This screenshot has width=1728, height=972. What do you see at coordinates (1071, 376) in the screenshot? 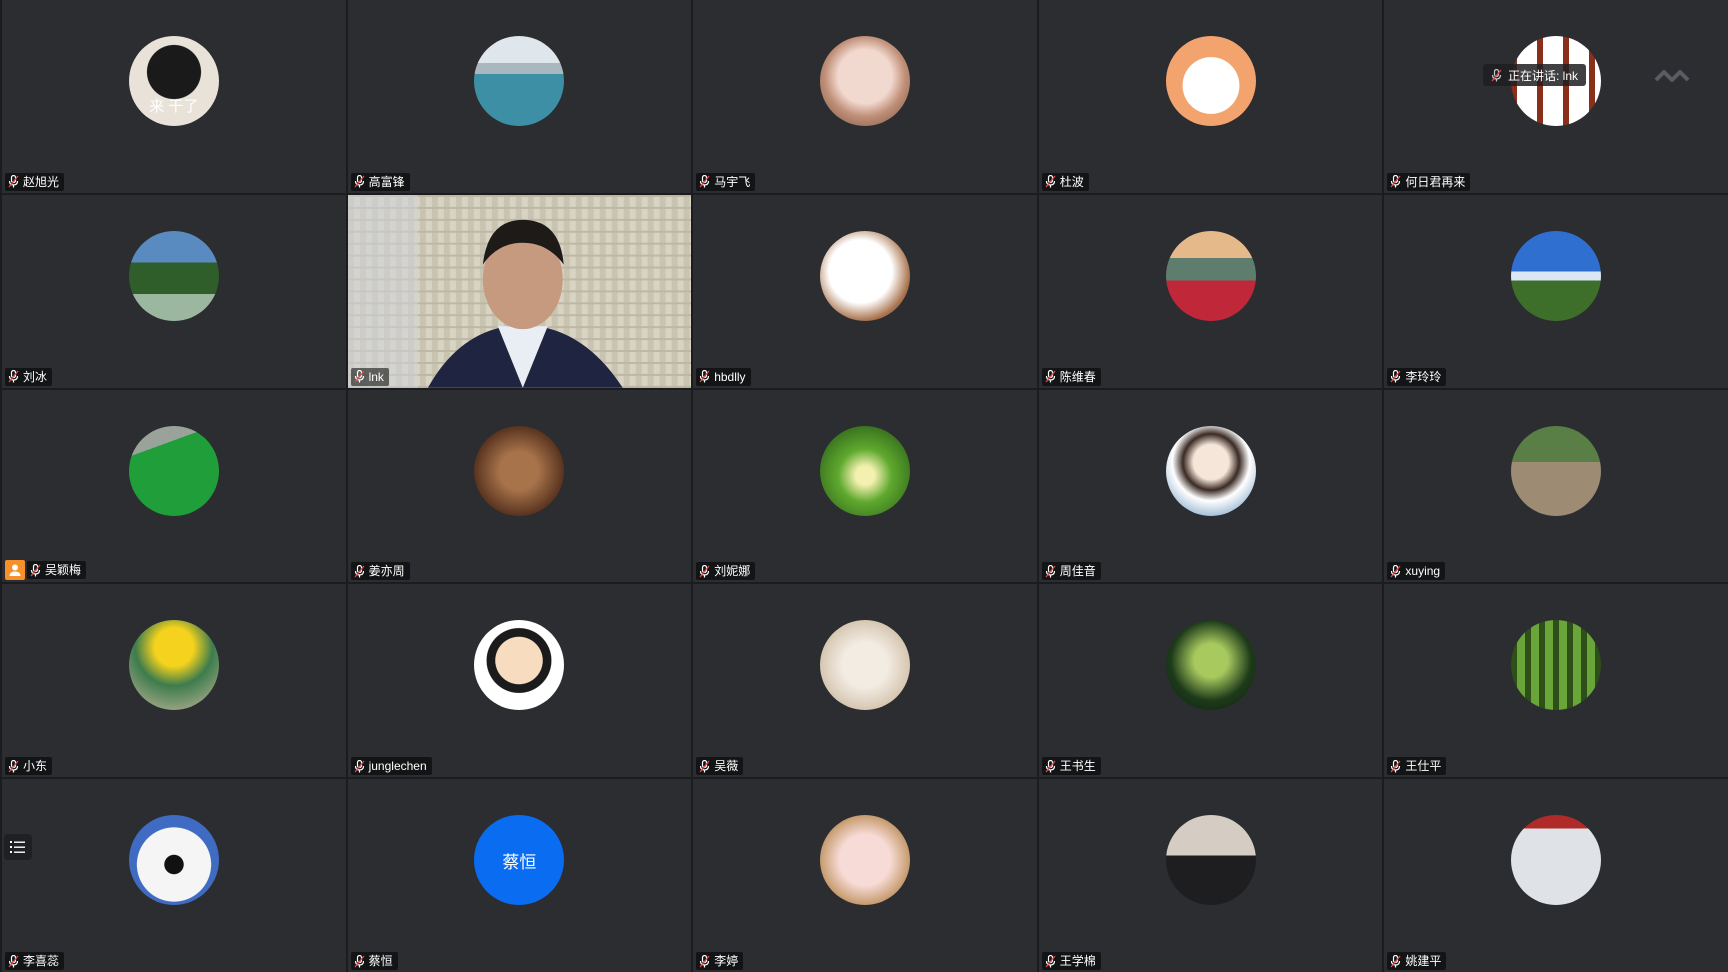
I see `name-badge-wrap: 陈维春` at bounding box center [1071, 376].